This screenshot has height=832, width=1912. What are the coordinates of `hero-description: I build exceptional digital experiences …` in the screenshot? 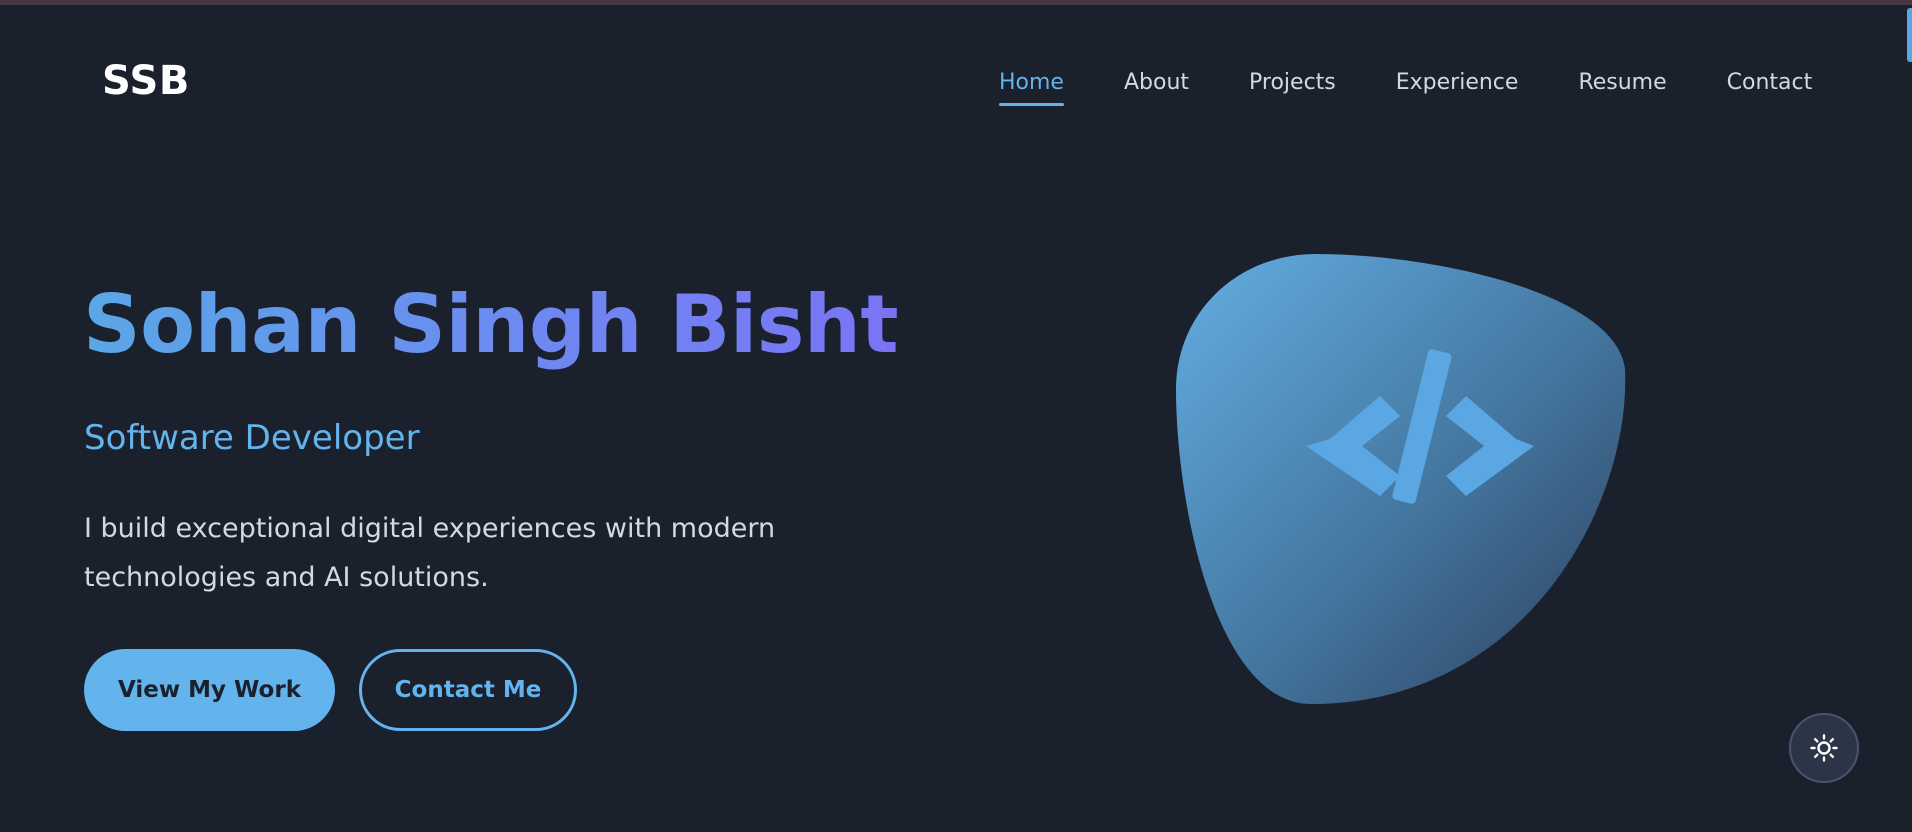 It's located at (430, 553).